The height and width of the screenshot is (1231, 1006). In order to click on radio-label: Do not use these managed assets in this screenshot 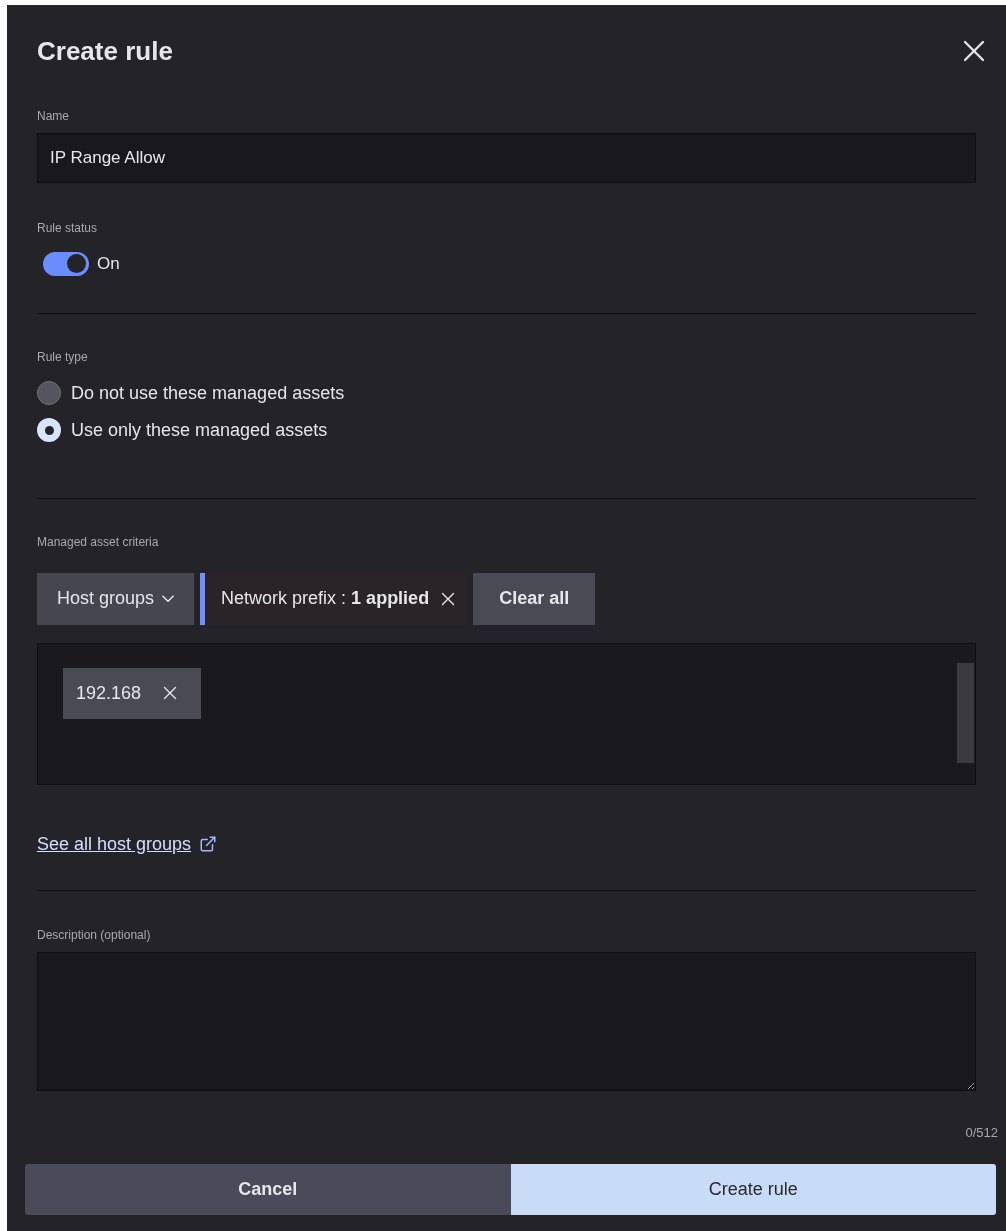, I will do `click(208, 393)`.